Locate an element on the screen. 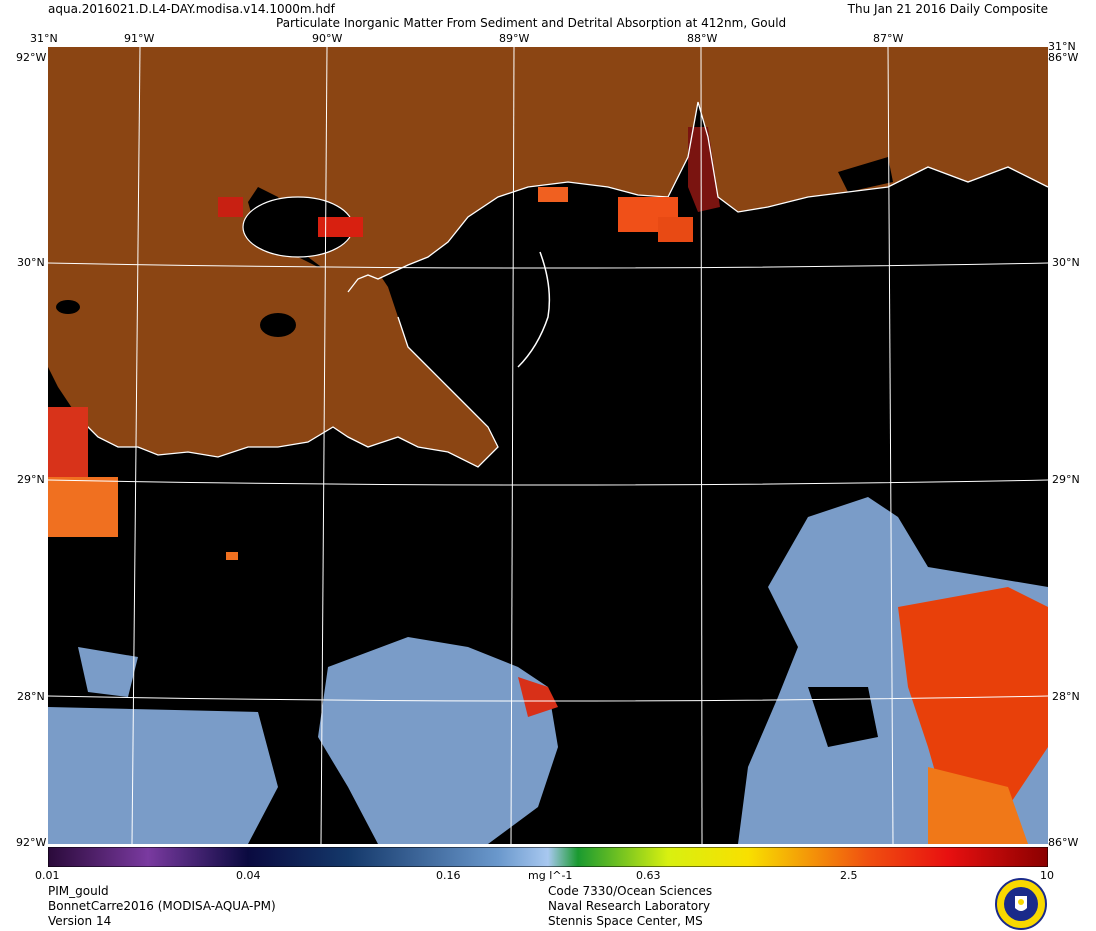 The width and height of the screenshot is (1096, 931). lon-label-top-left: 92°W is located at coordinates (31, 57).